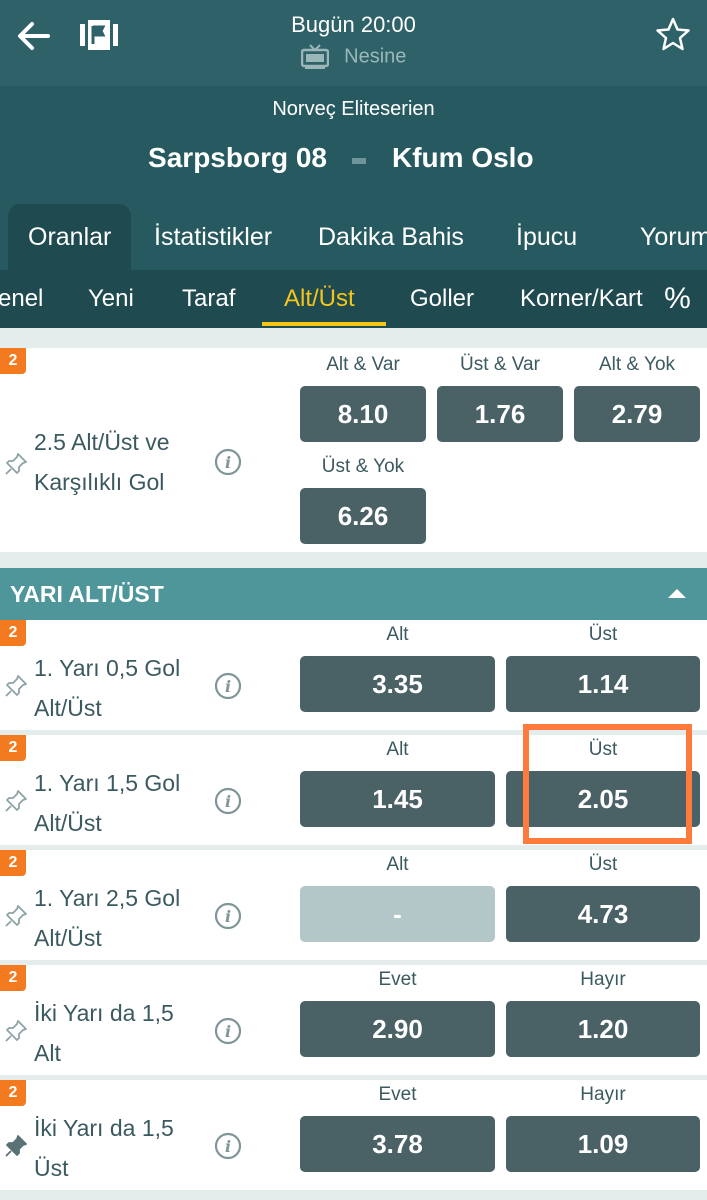 This screenshot has height=1200, width=707. Describe the element at coordinates (107, 783) in the screenshot. I see `market-label-line1: 1. Yarı 1,5 Gol` at that location.